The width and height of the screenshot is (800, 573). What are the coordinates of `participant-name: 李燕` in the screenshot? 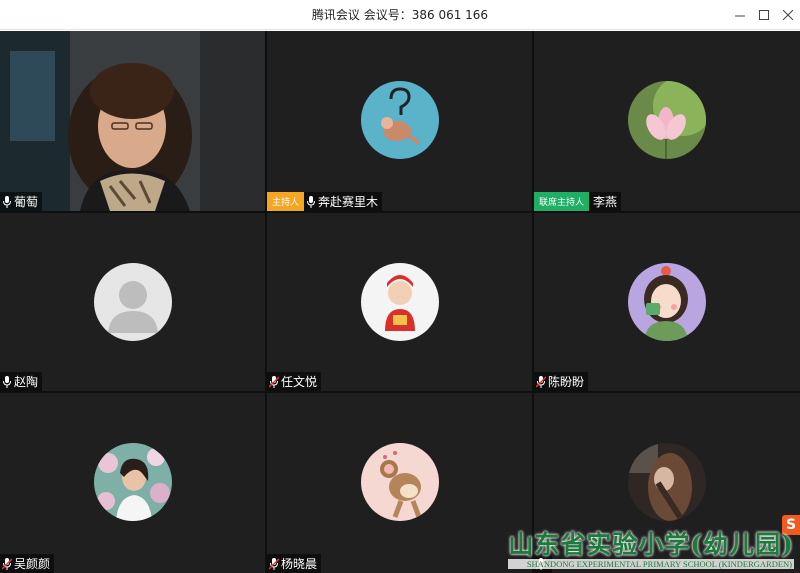 It's located at (605, 202).